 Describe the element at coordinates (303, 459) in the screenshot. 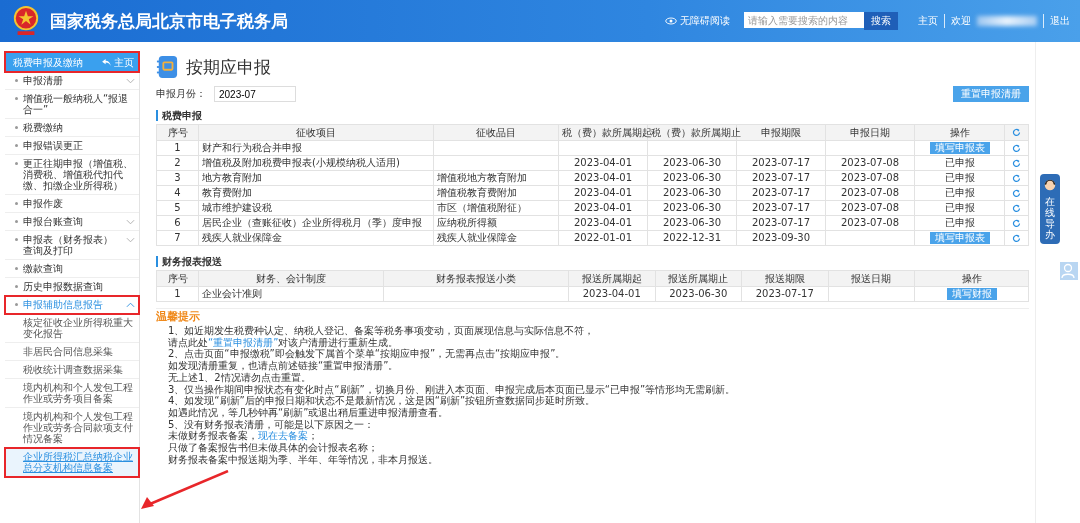

I see `tip-line: 财务报表备案中报送期为季、半年、年等情况，非本月报送。` at that location.